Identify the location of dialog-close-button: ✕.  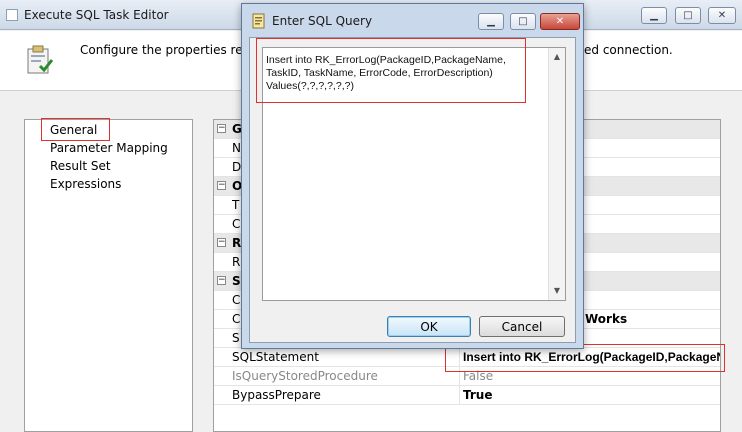
(560, 21).